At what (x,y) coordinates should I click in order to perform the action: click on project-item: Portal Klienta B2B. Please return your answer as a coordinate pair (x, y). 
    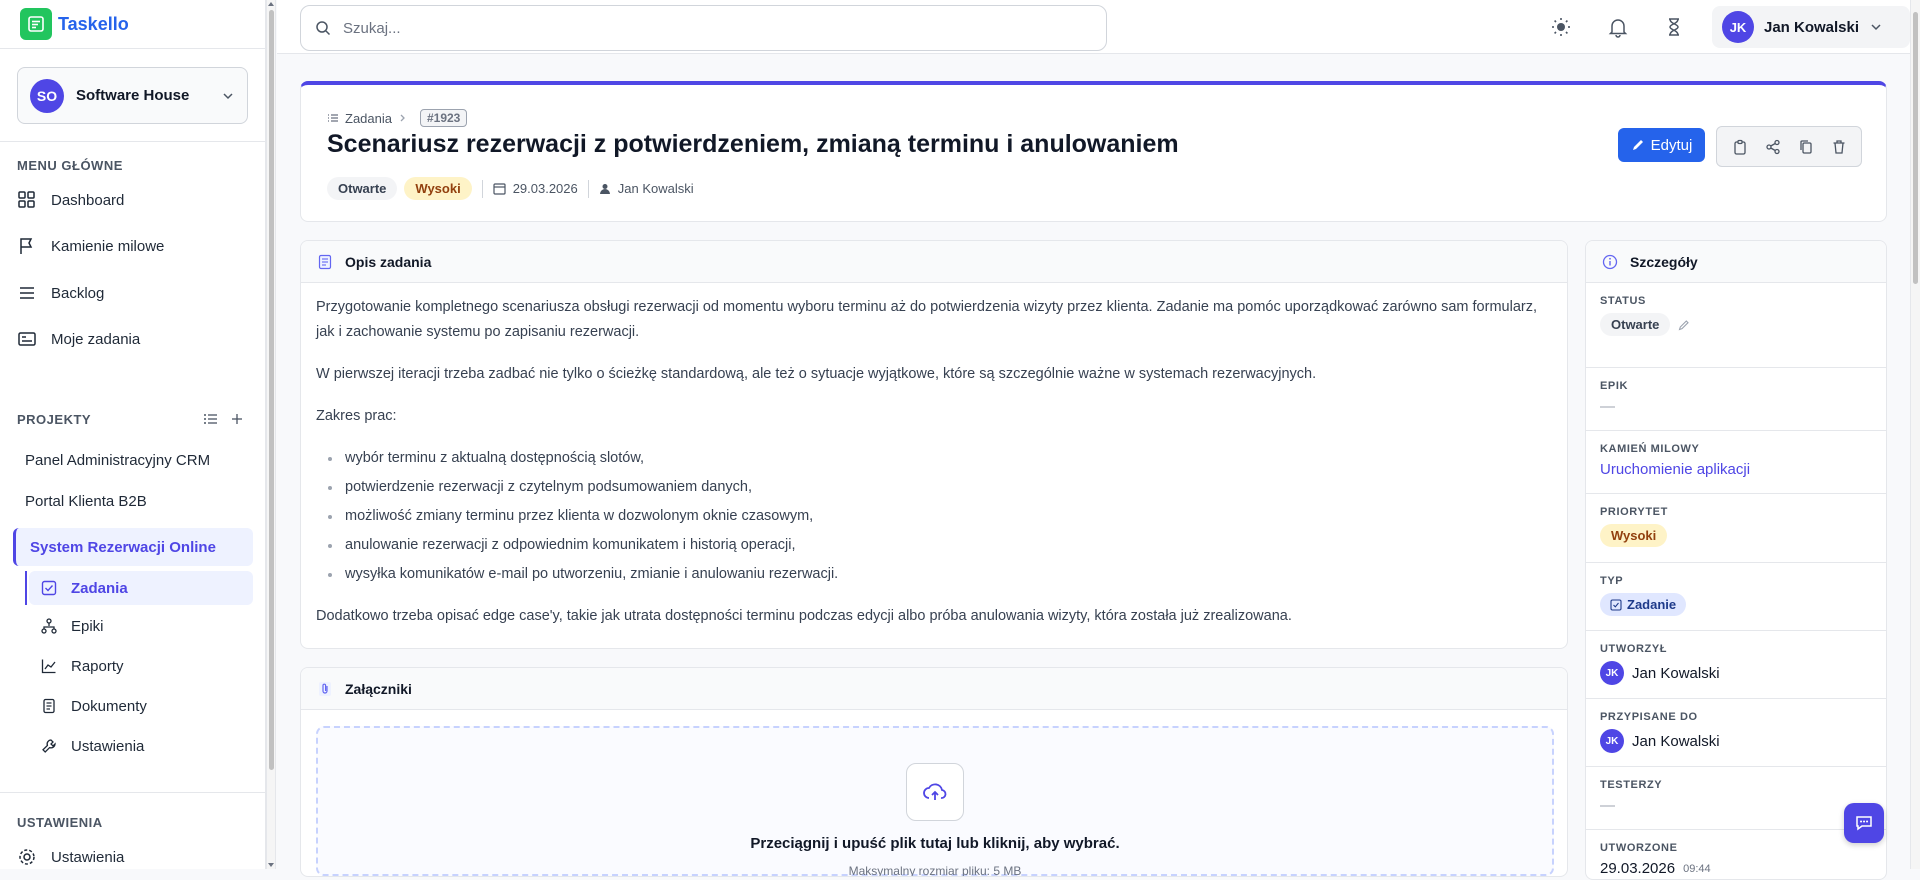
    Looking at the image, I should click on (86, 501).